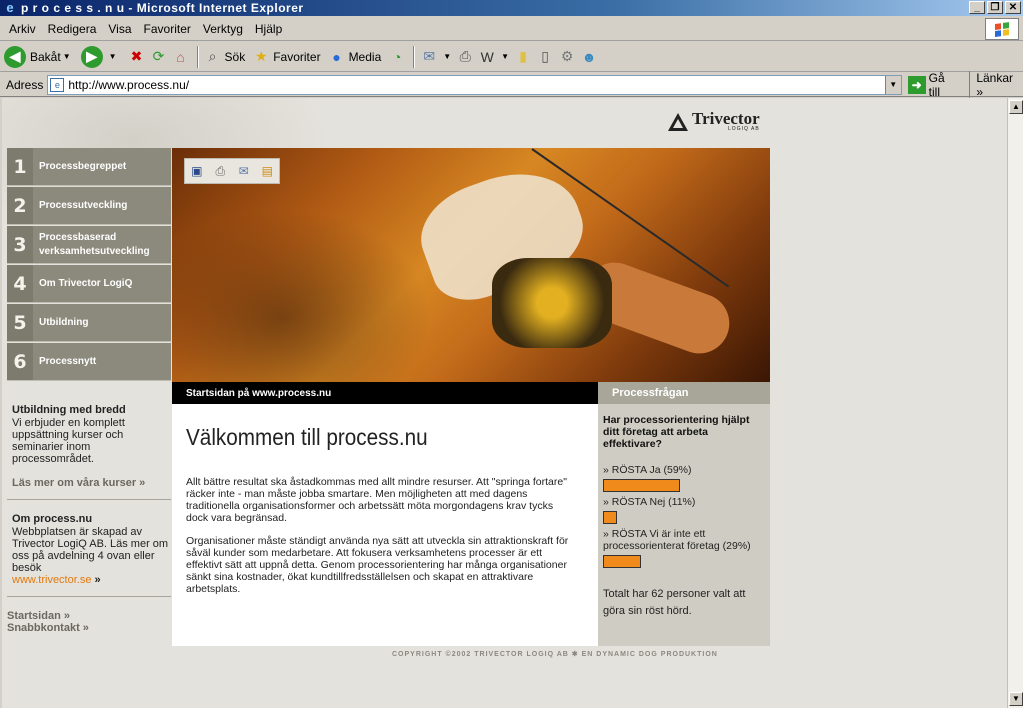 Image resolution: width=1023 pixels, height=708 pixels. I want to click on address-label: Adress, so click(25, 84).